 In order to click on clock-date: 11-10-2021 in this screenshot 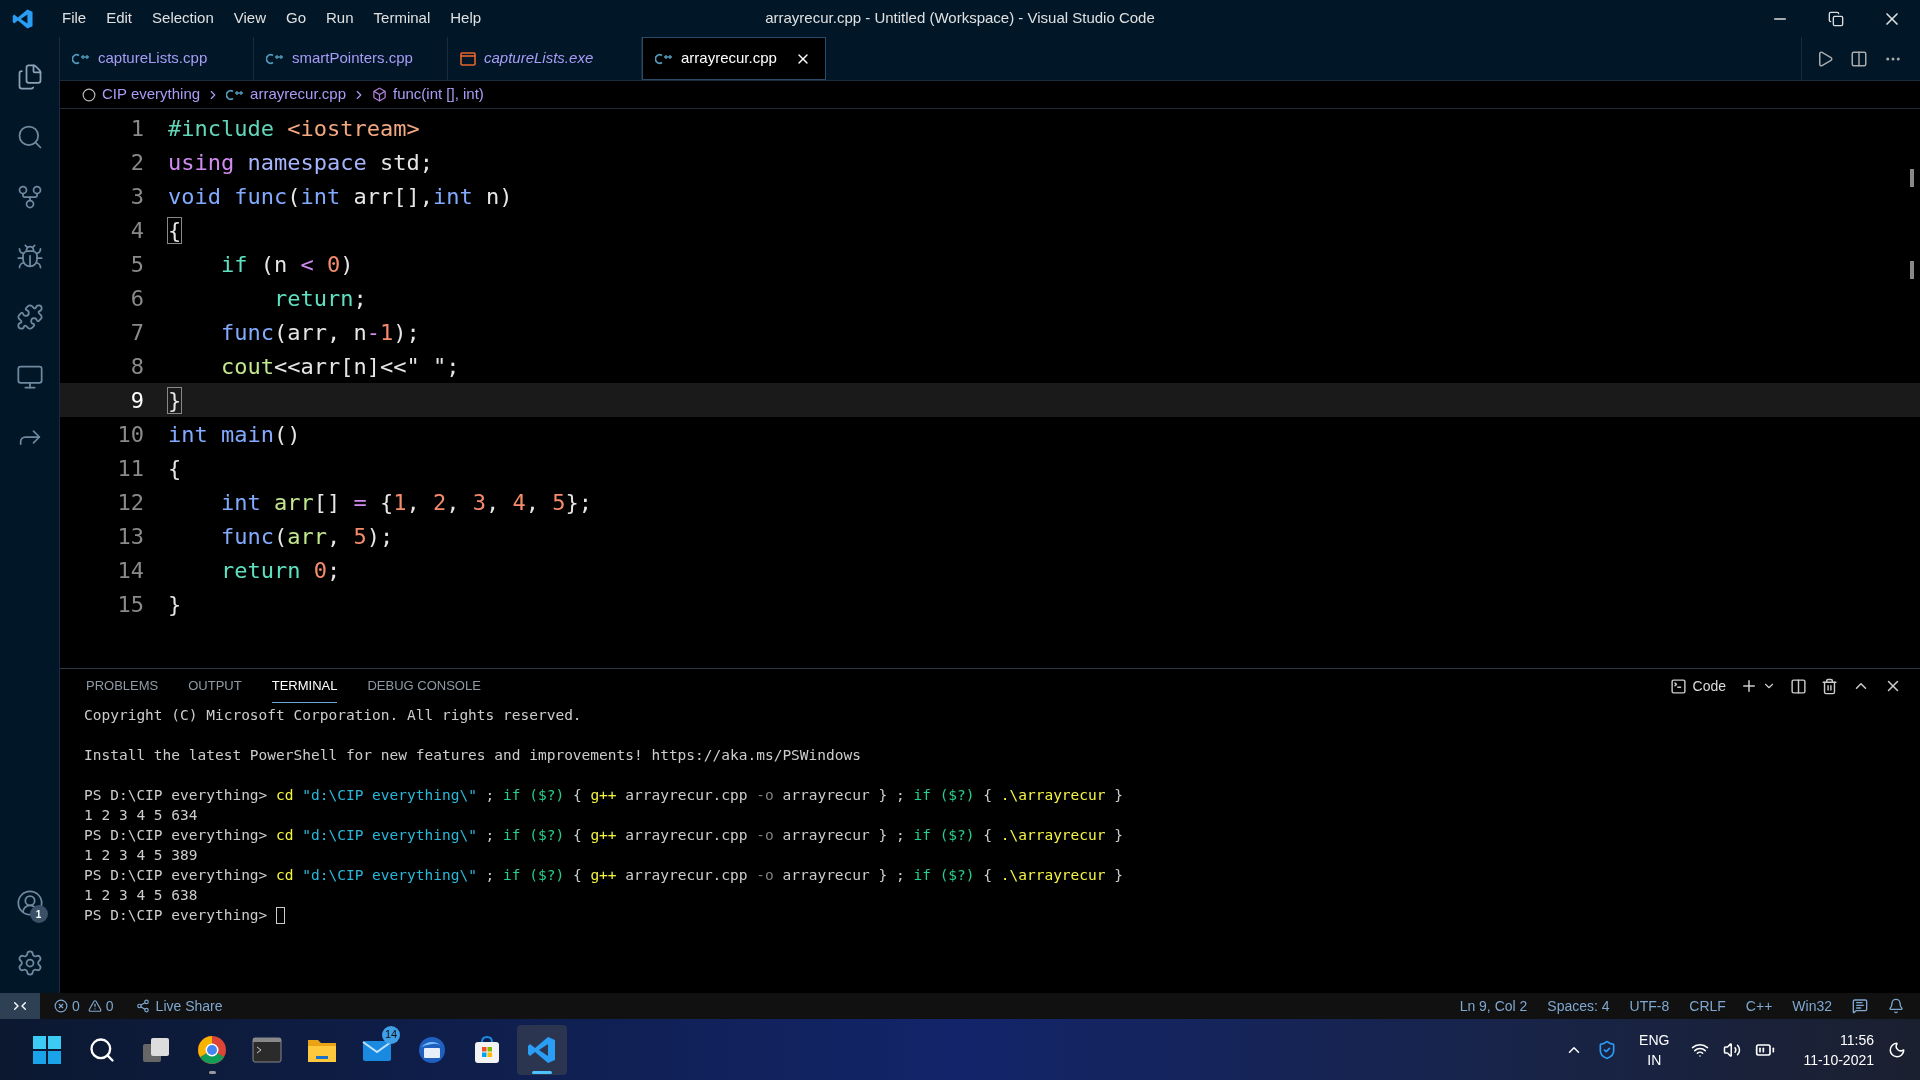, I will do `click(1838, 1059)`.